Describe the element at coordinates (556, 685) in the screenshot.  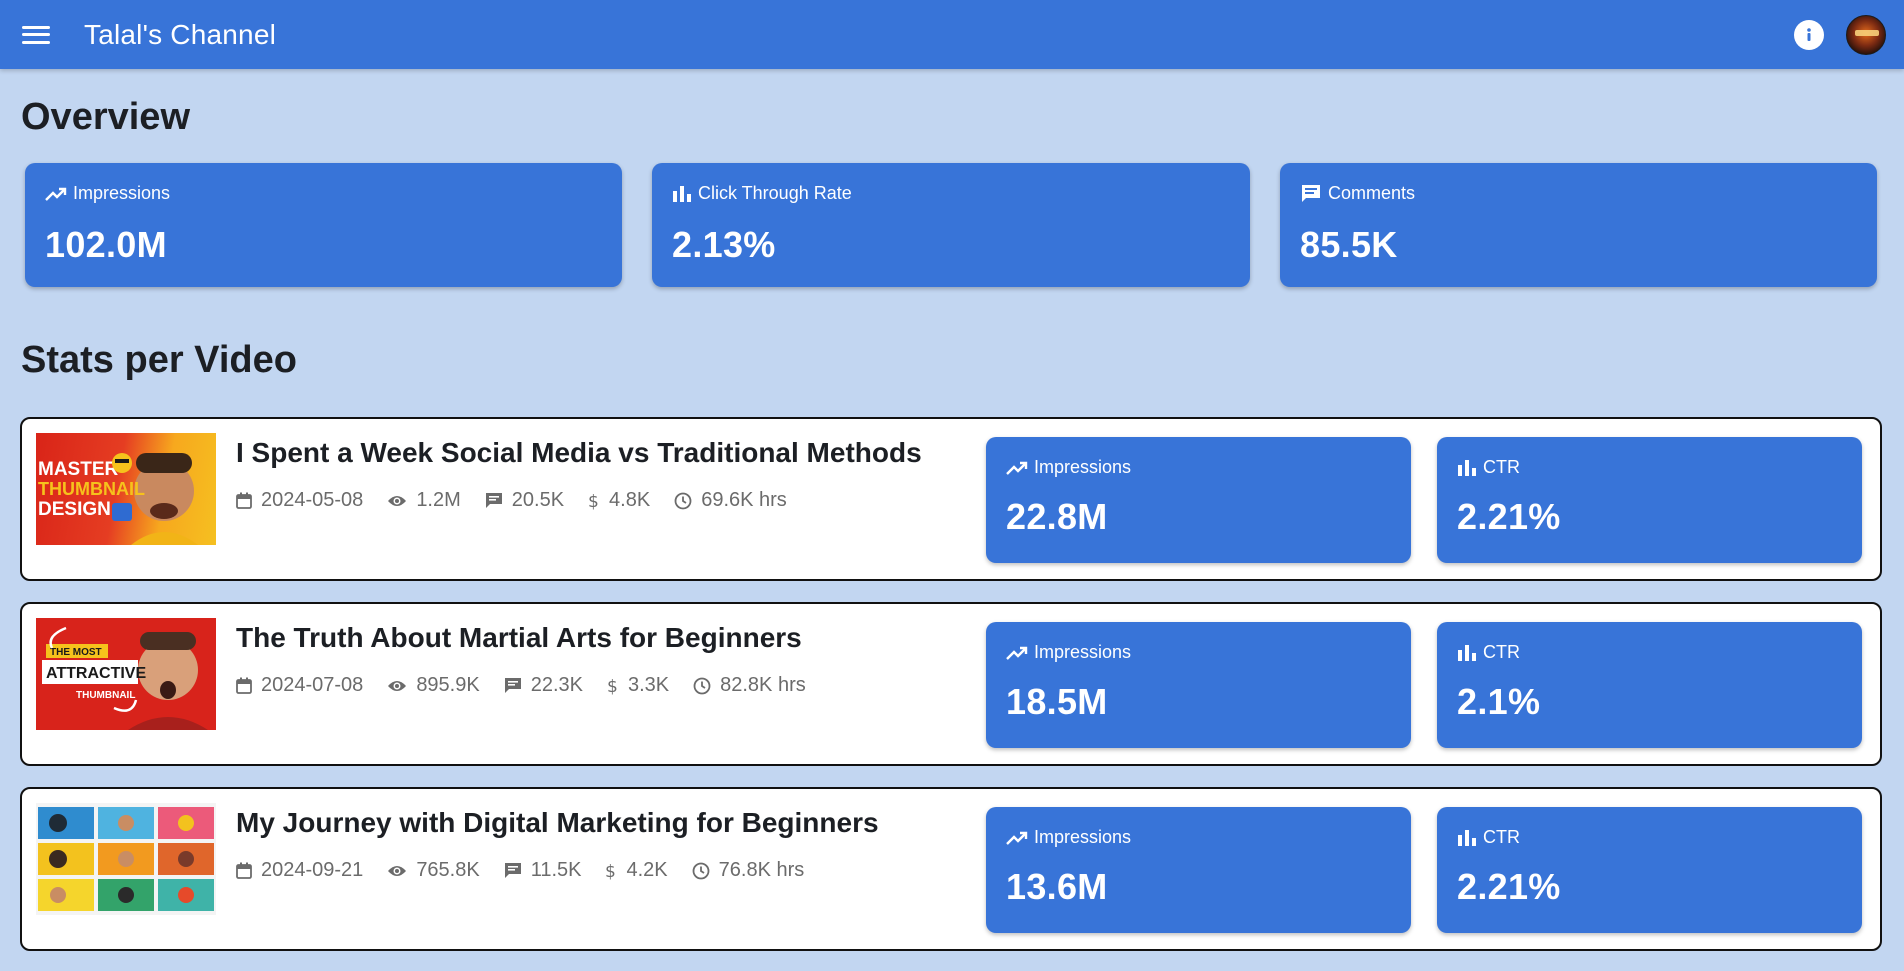
I see `video-comments: 22.3K` at that location.